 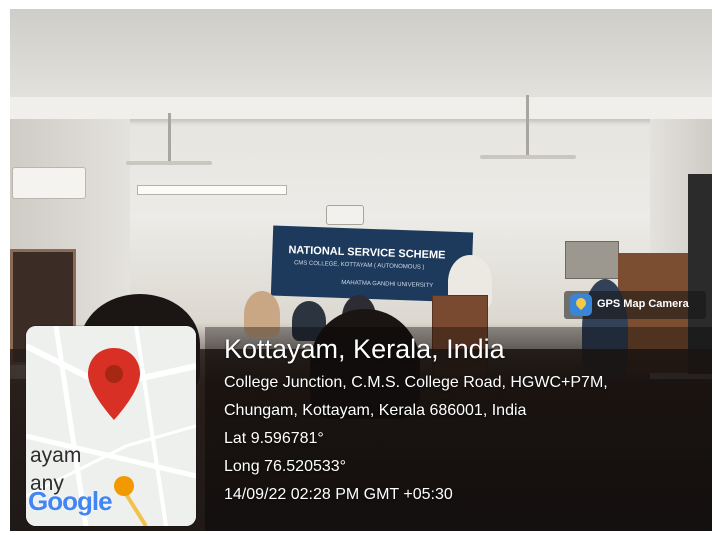 I want to click on latitude: Lat 9.596781°, so click(x=274, y=438).